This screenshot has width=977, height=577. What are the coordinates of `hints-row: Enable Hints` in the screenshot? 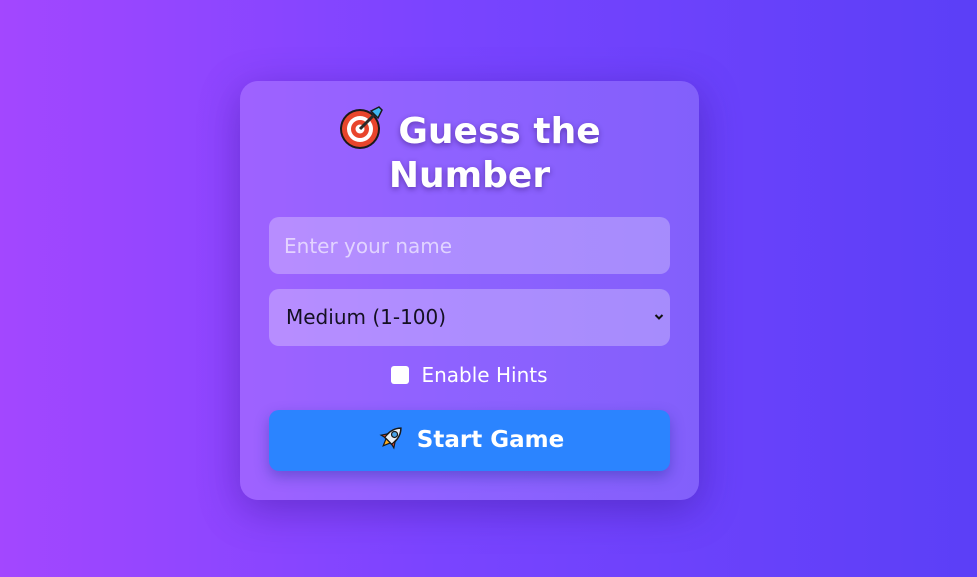 It's located at (469, 375).